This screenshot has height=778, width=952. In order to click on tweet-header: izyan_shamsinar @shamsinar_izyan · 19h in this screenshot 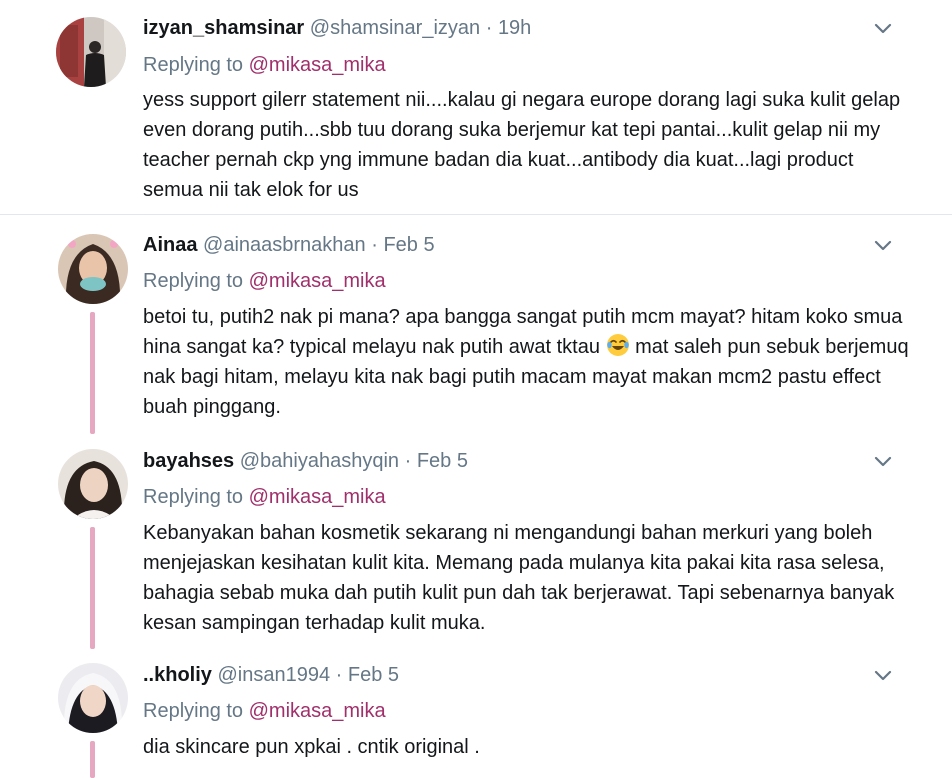, I will do `click(337, 28)`.